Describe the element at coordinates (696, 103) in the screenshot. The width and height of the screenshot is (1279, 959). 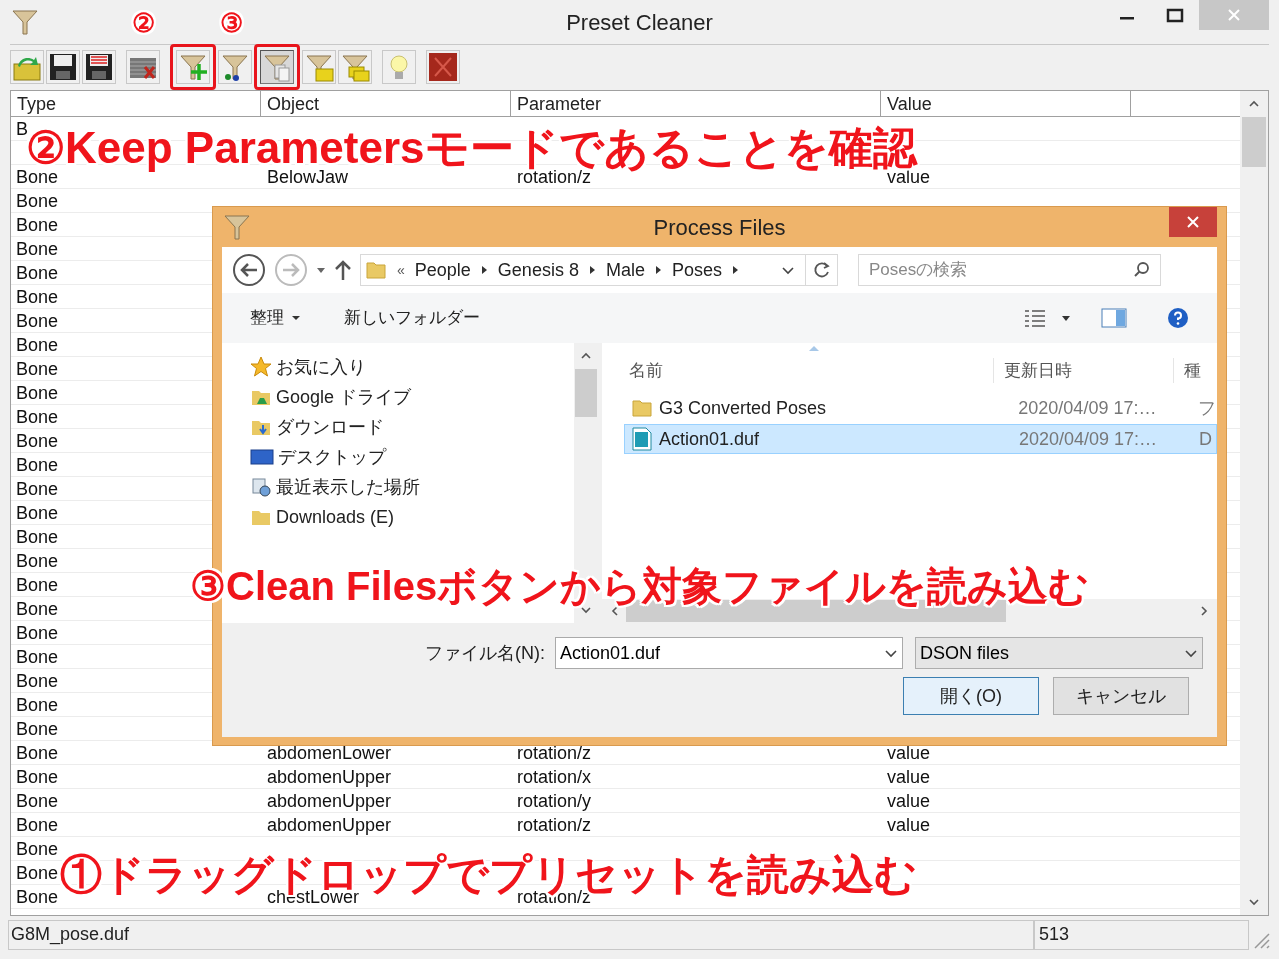
I see `column-header: Parameter` at that location.